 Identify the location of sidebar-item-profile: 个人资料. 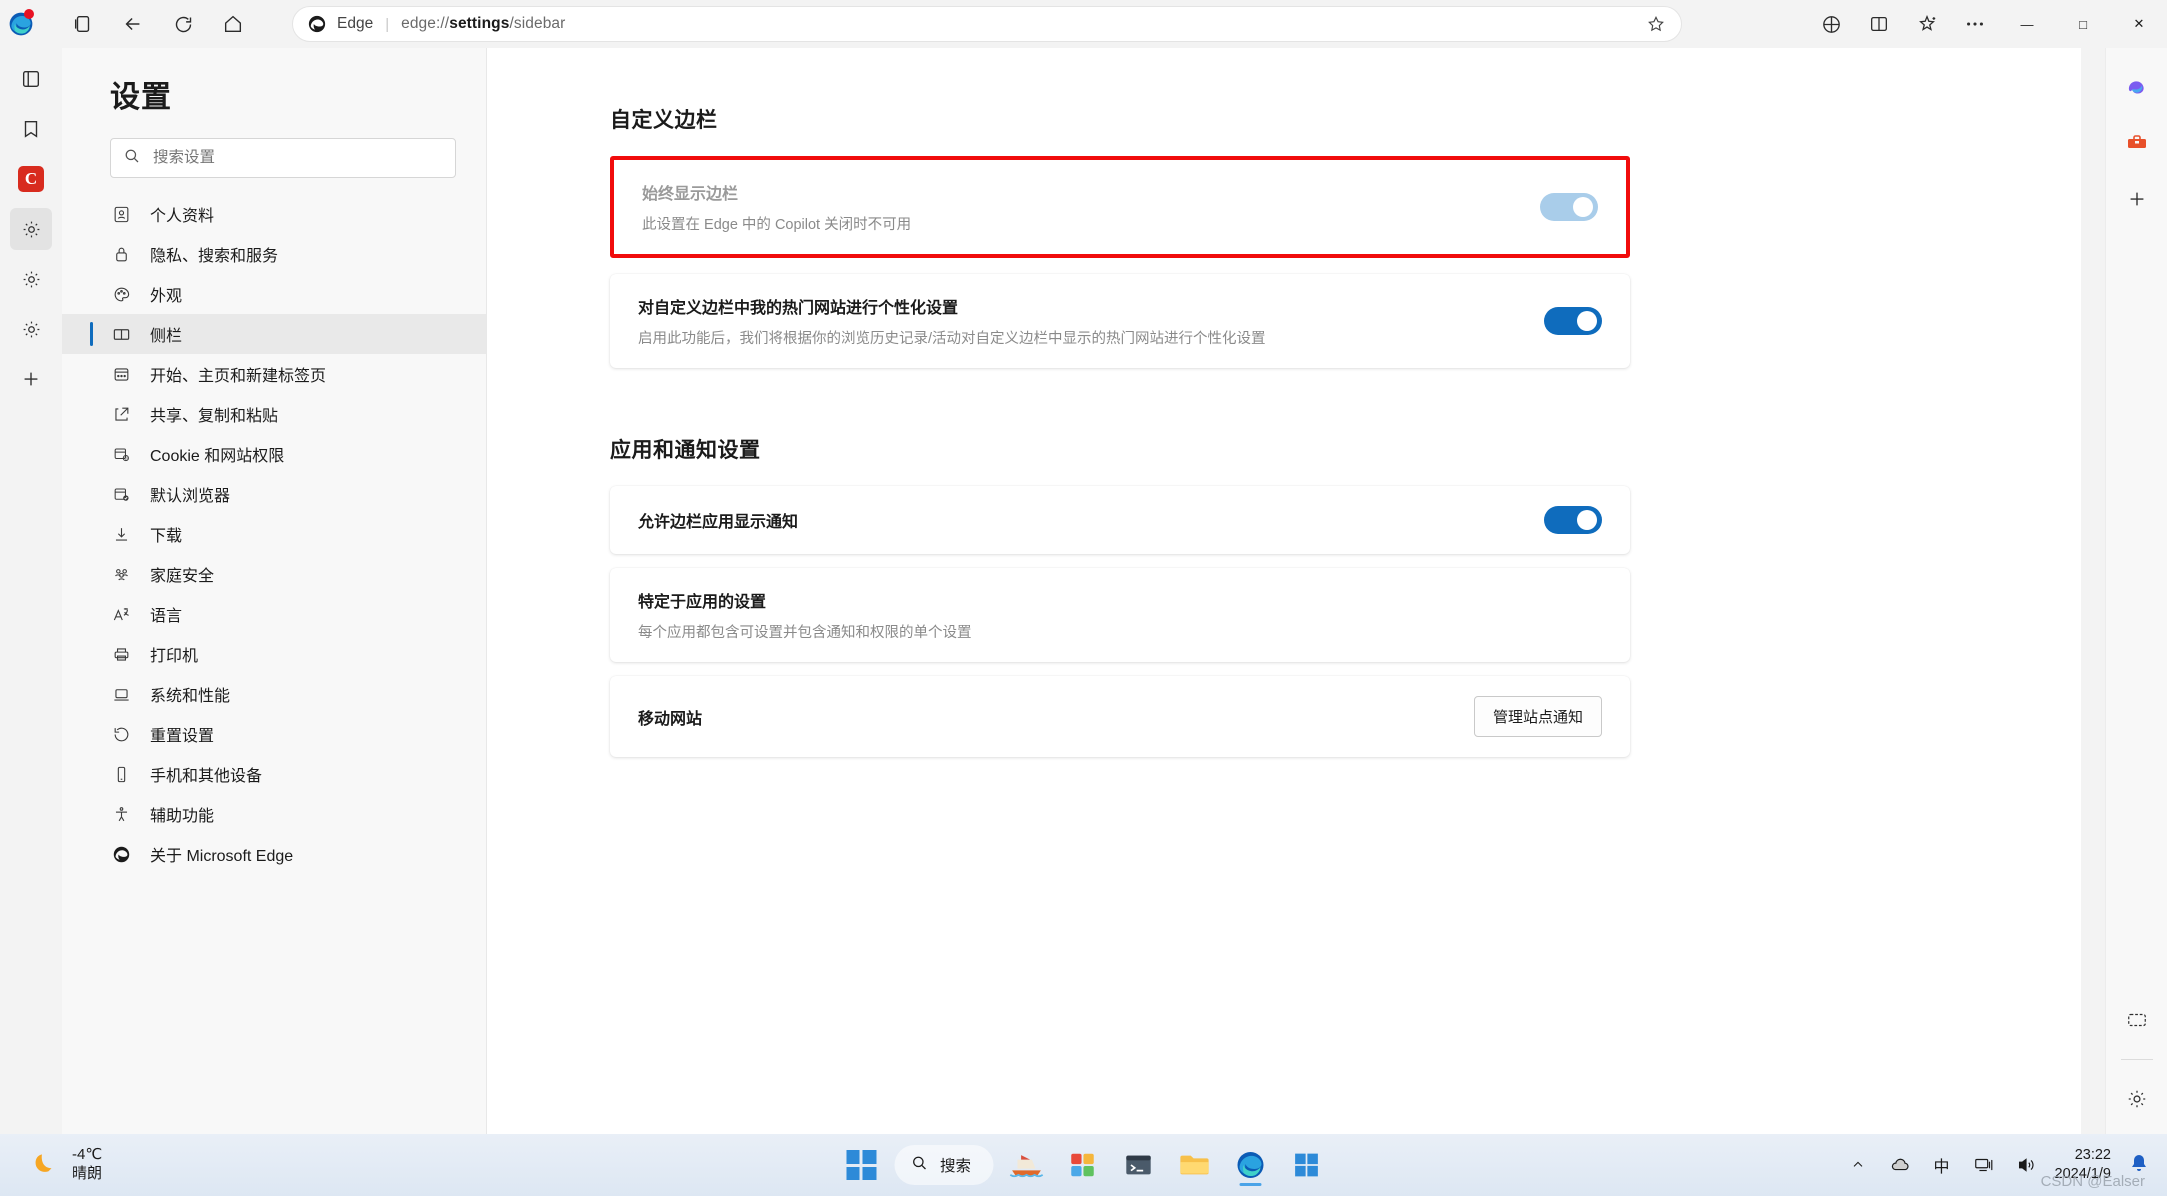
(274, 214).